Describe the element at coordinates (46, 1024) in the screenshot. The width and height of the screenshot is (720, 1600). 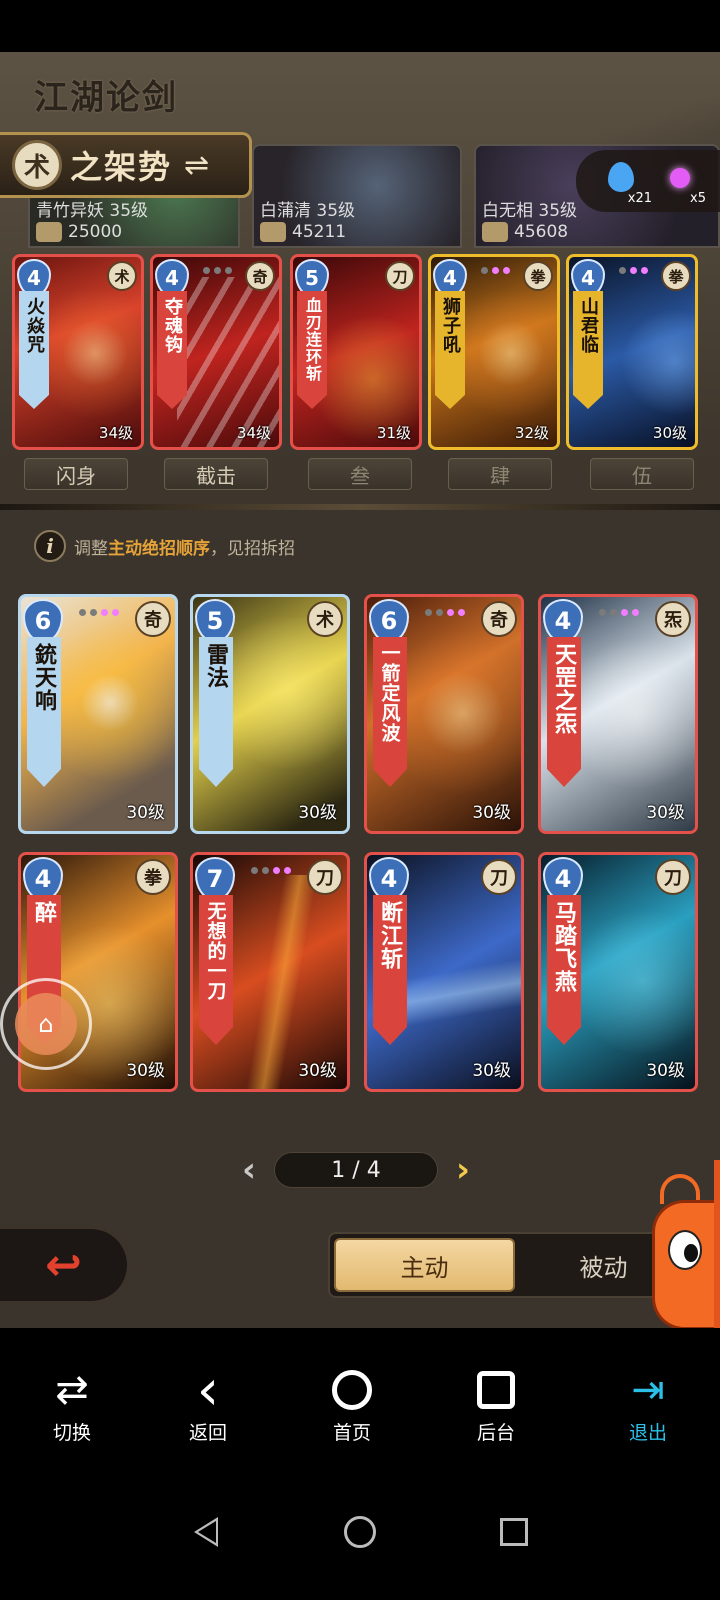
I see `floating-assistant-ball: ⌂` at that location.